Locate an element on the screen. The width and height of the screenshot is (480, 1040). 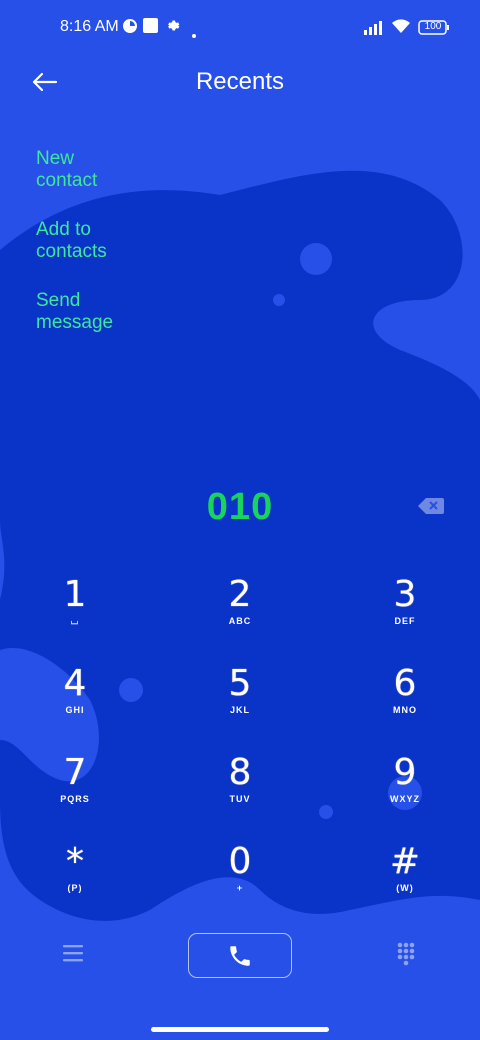
battery-level: 100 is located at coordinates (433, 26).